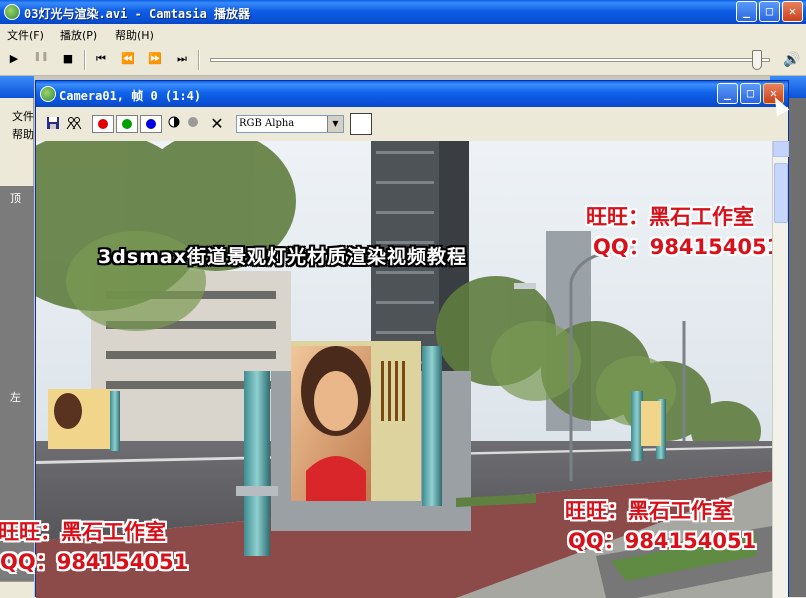 The height and width of the screenshot is (598, 806). What do you see at coordinates (403, 34) in the screenshot?
I see `player-menu-bar: 文件(F) 播放(P) 帮助(H)` at bounding box center [403, 34].